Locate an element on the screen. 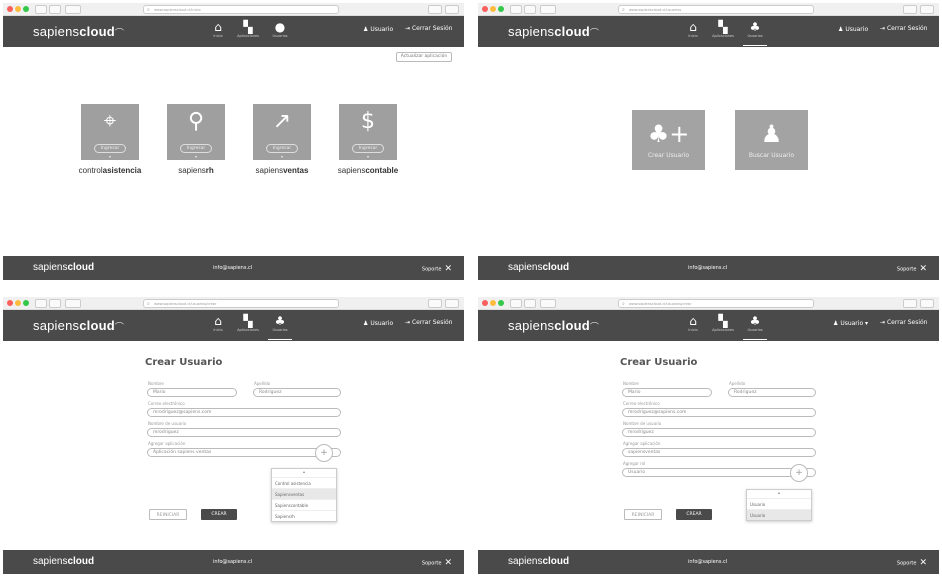 This screenshot has width=942, height=577. dropdown-item: Sapiensrh is located at coordinates (304, 515).